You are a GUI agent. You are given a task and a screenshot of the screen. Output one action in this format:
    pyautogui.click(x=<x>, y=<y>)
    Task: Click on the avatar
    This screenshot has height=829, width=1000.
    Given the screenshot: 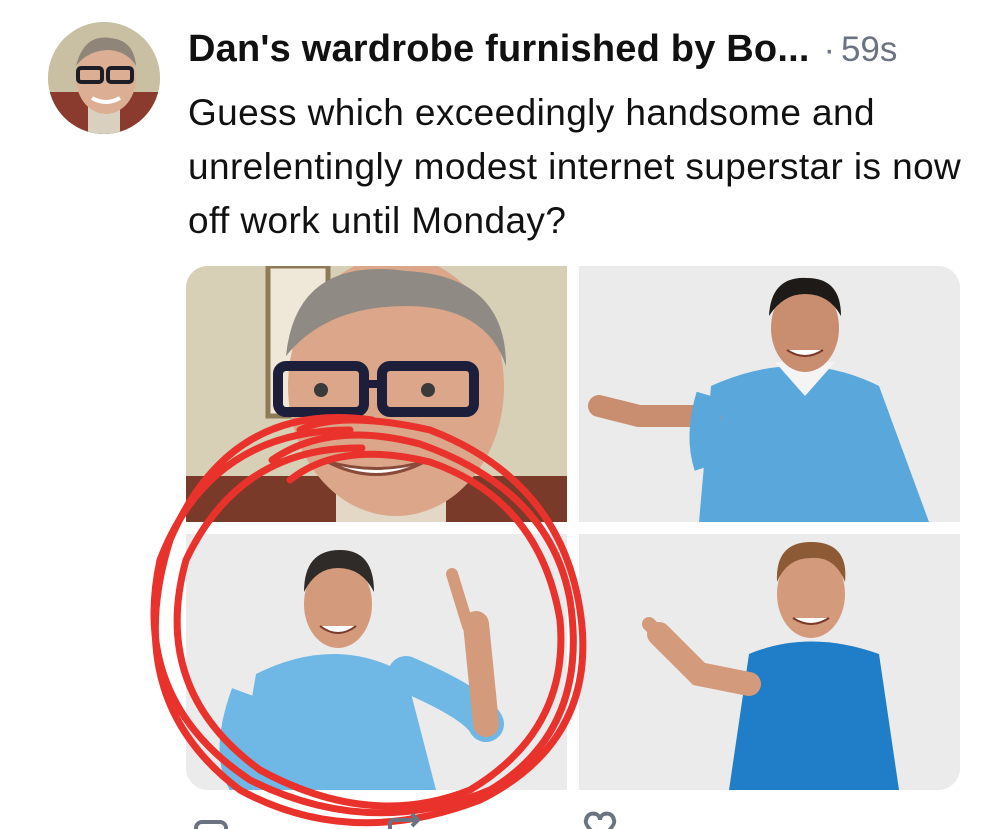 What is the action you would take?
    pyautogui.click(x=104, y=78)
    